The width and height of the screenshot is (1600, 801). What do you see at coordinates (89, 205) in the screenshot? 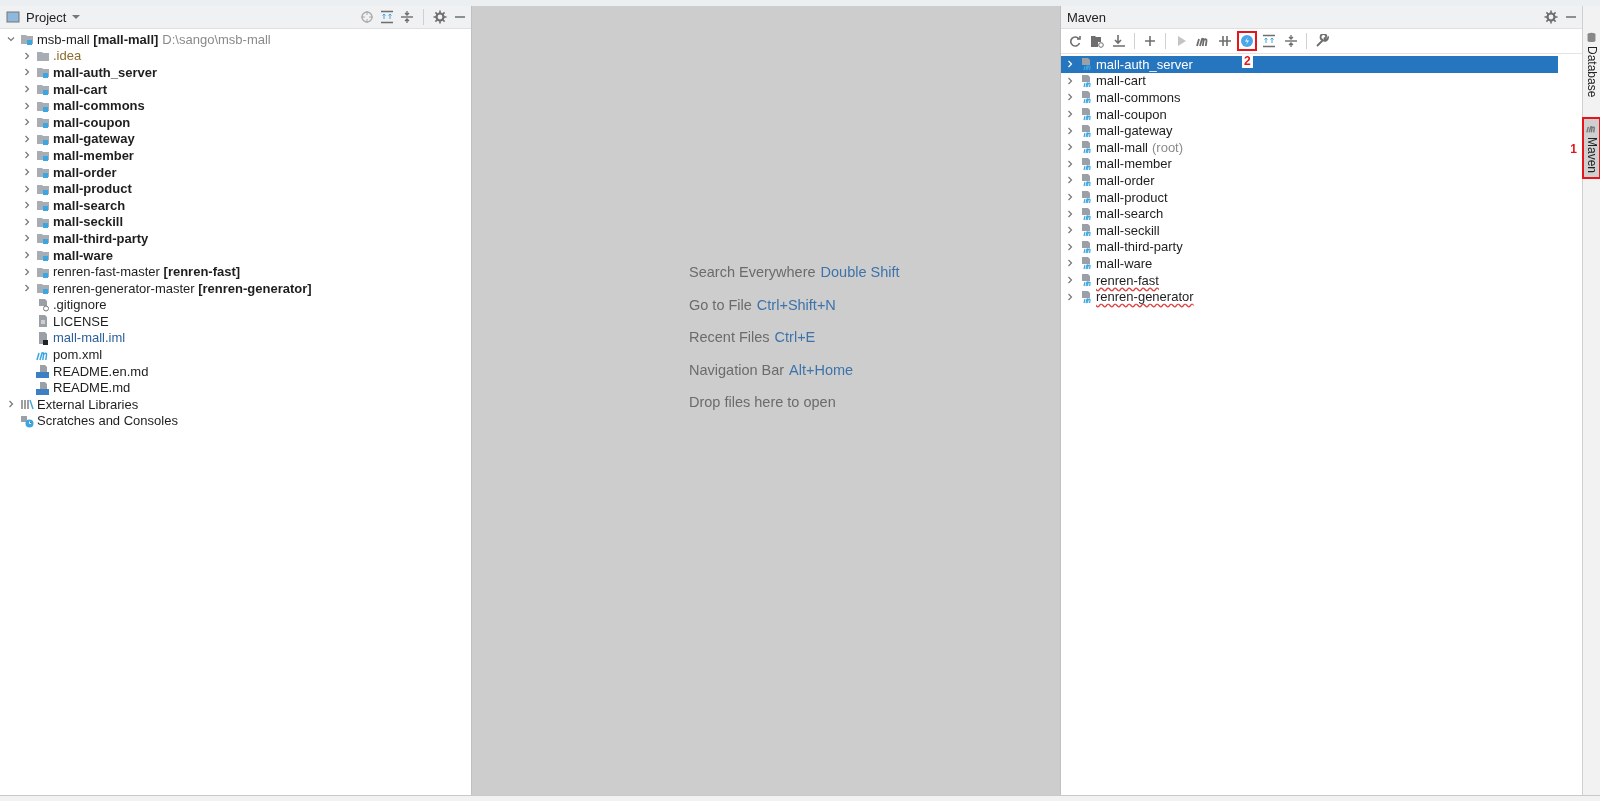
I see `tree-item-label: mall-search` at bounding box center [89, 205].